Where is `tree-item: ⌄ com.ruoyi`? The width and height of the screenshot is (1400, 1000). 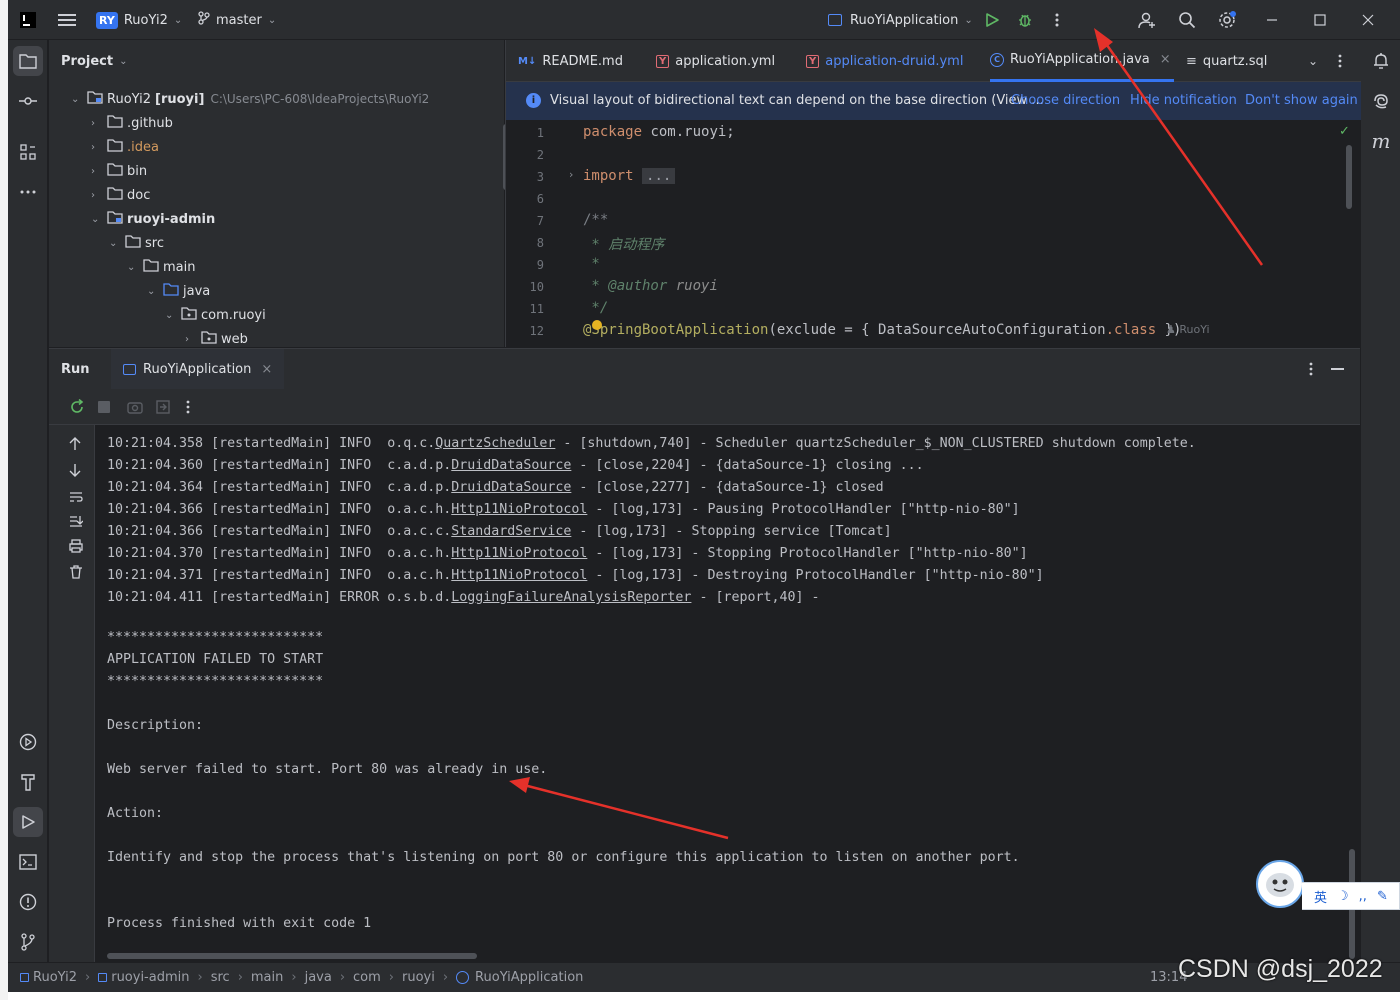
tree-item: ⌄ com.ruoyi is located at coordinates (215, 315).